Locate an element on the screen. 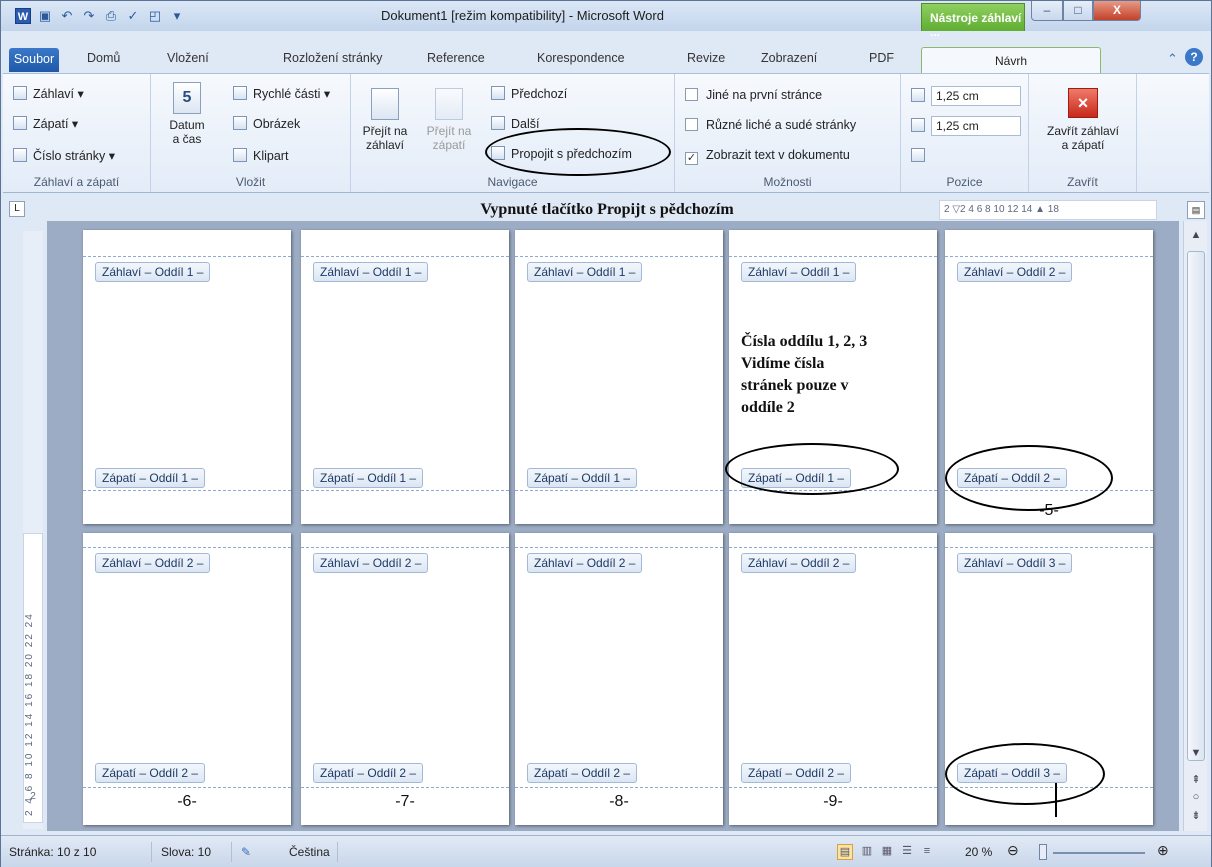  page-count: Stránka: 10 z 10 is located at coordinates (52, 852).